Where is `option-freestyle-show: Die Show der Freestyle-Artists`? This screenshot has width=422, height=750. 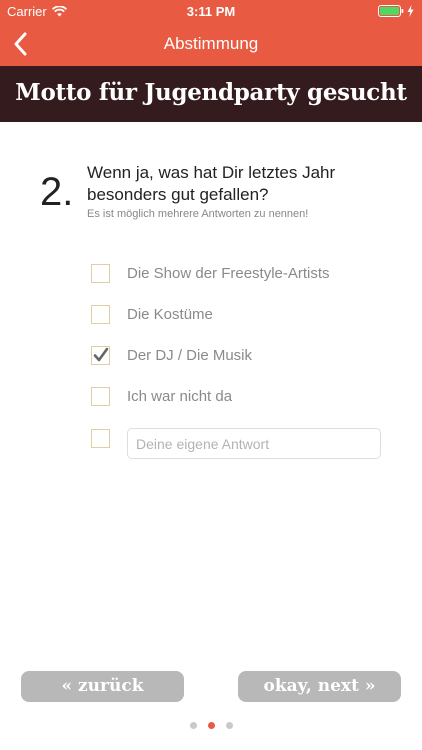
option-freestyle-show: Die Show der Freestyle-Artists is located at coordinates (210, 273).